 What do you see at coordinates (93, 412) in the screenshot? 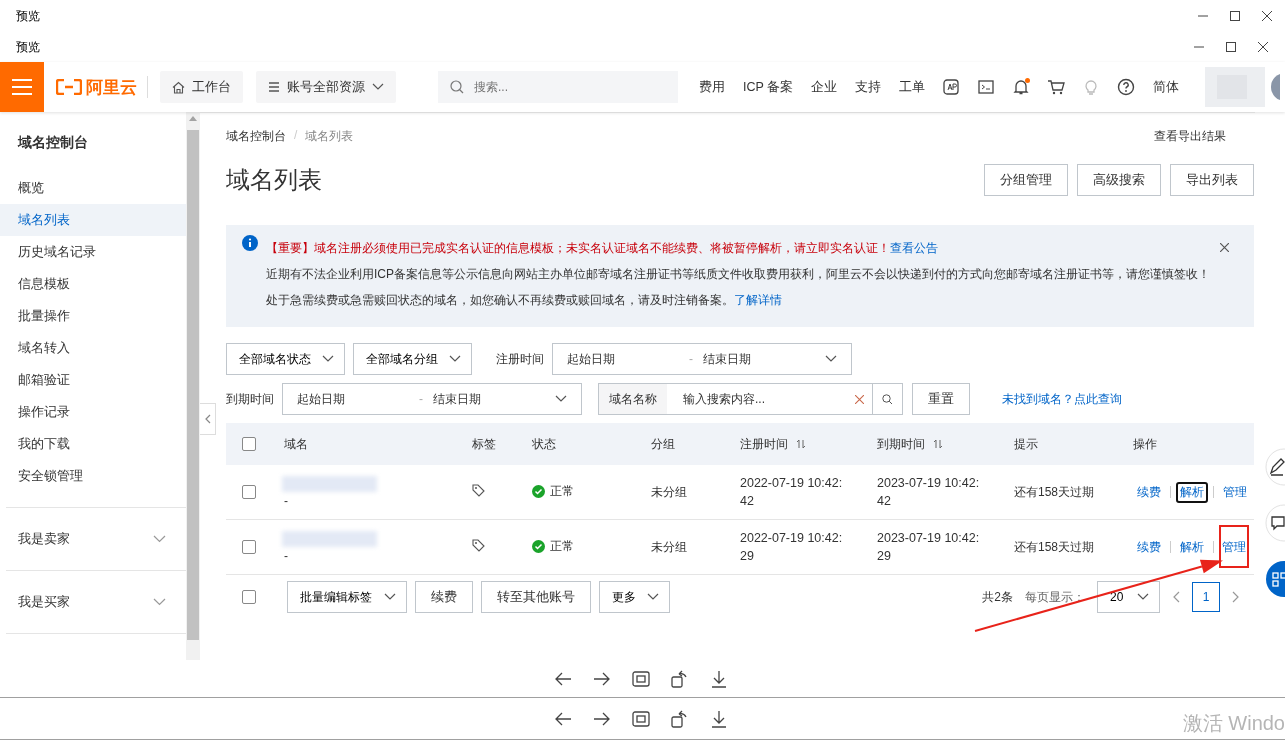
I see `sidebar-item: 操作记录` at bounding box center [93, 412].